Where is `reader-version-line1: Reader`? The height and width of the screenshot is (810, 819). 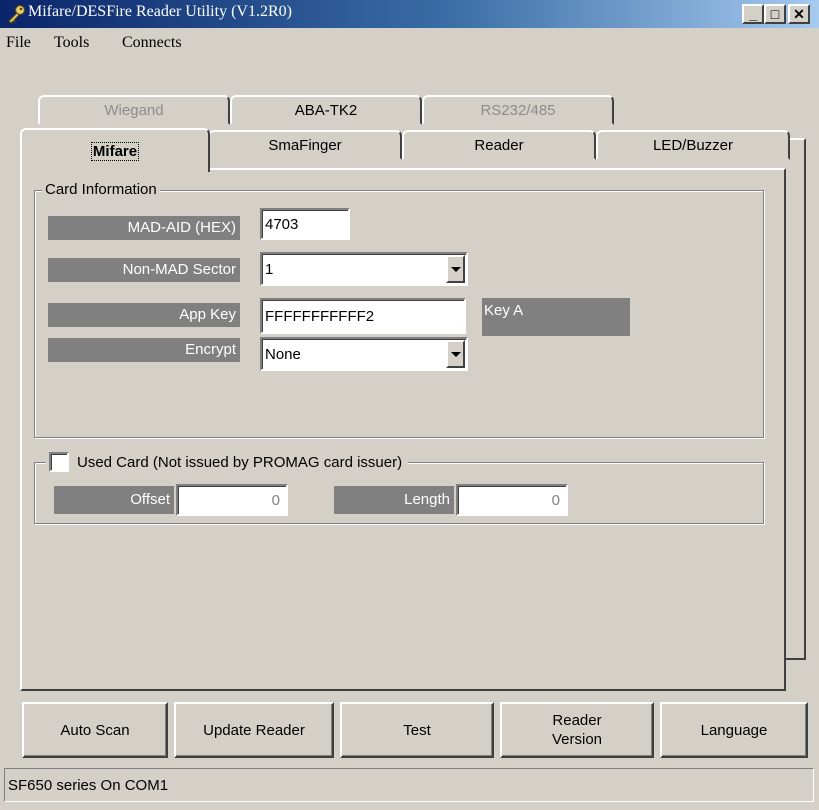
reader-version-line1: Reader is located at coordinates (577, 720).